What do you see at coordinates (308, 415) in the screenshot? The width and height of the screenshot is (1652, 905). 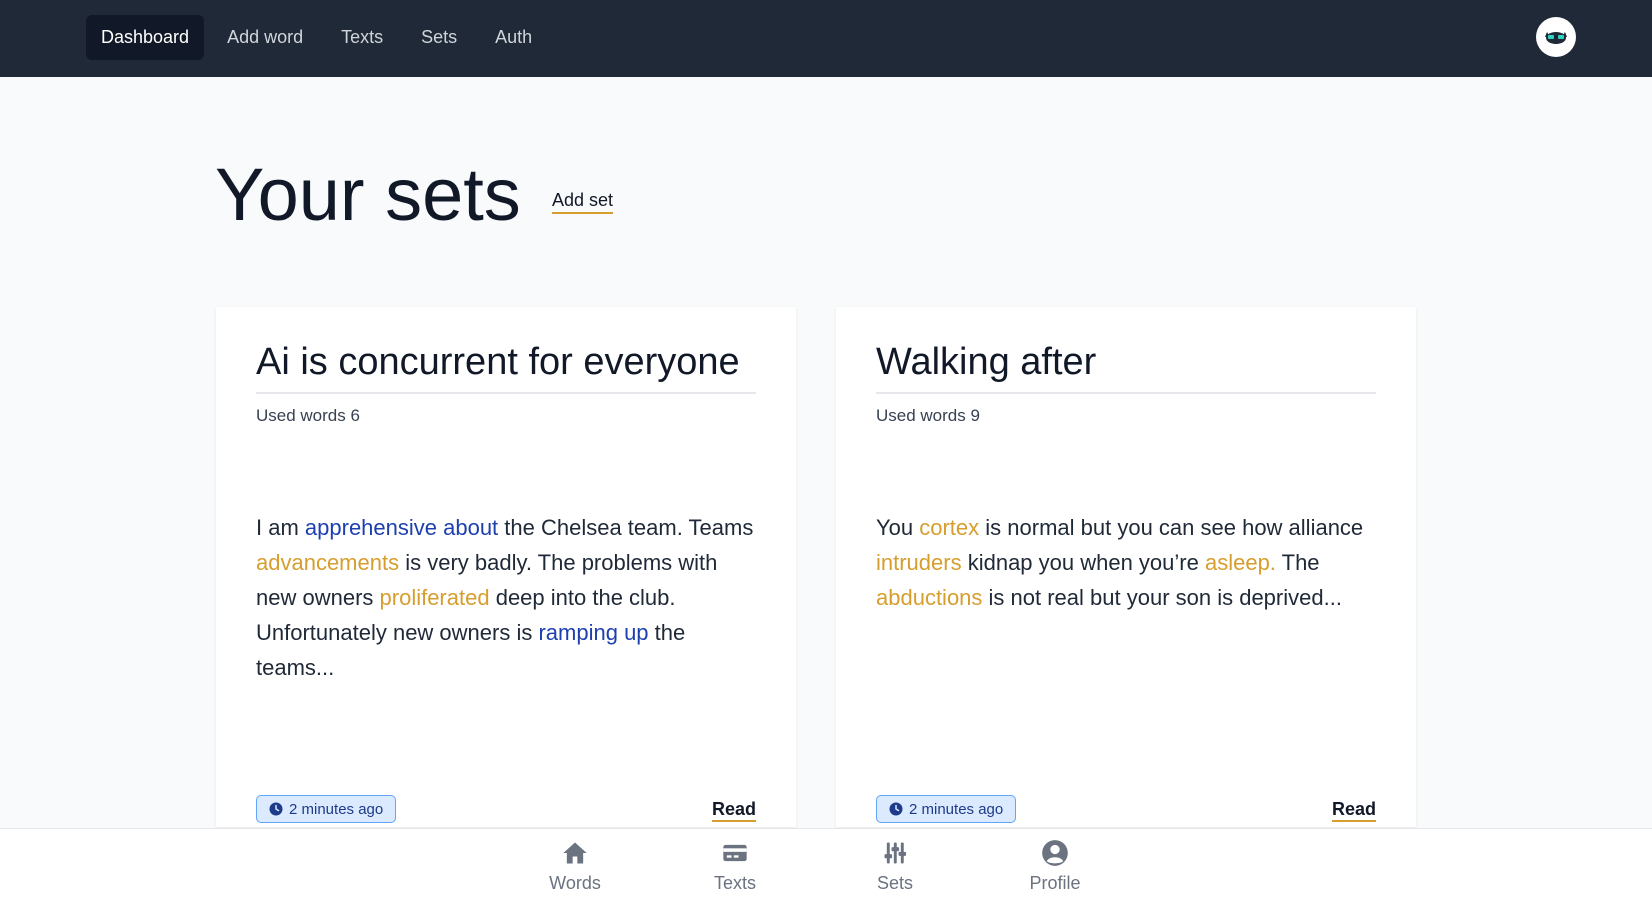 I see `used-words-count: Used words 6` at bounding box center [308, 415].